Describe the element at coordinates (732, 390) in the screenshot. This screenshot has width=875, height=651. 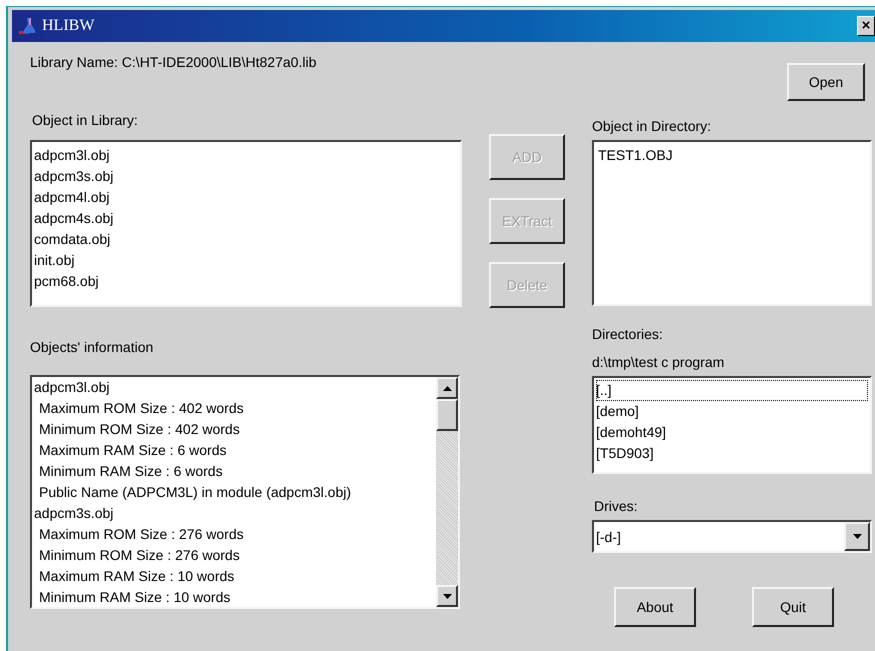
I see `directory-item: [..]` at that location.